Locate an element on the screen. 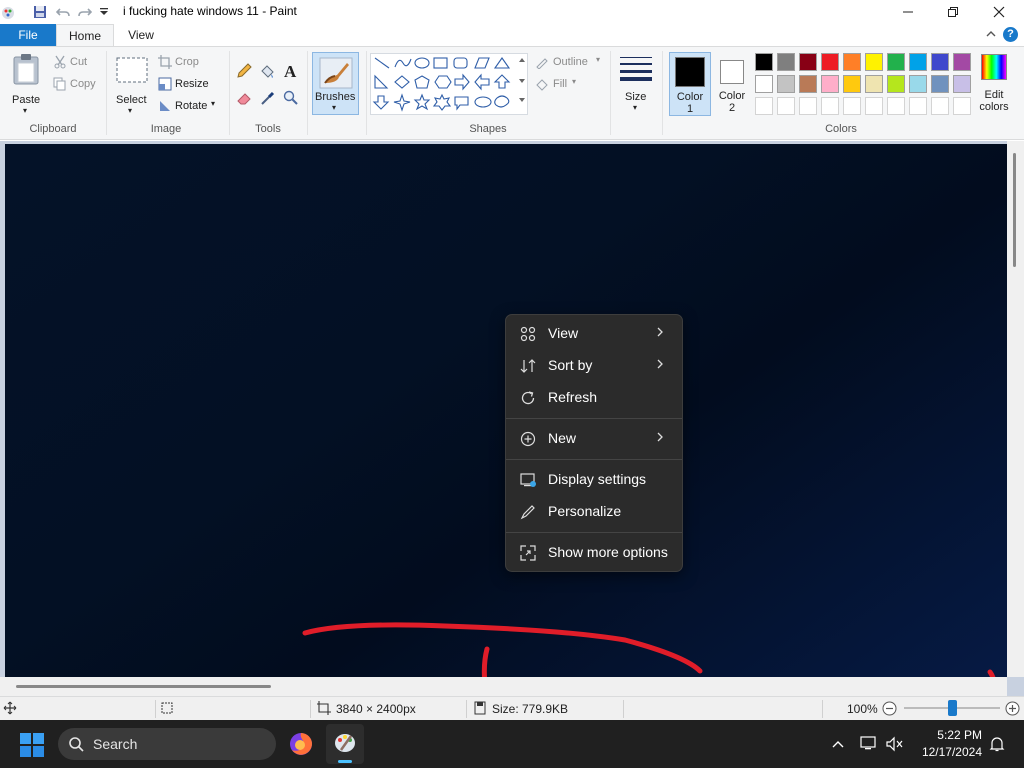 The width and height of the screenshot is (1024, 768). menu-item-display-settings: Display settings is located at coordinates (594, 480).